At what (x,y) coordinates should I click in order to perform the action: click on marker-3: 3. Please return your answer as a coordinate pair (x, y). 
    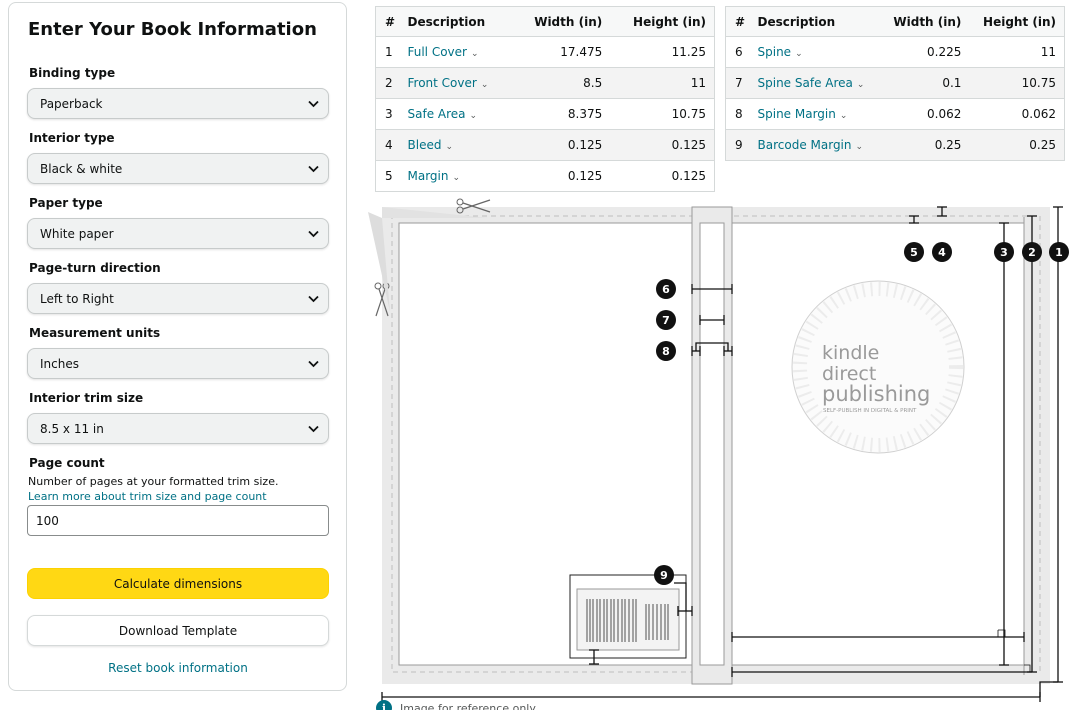
    Looking at the image, I should click on (1004, 252).